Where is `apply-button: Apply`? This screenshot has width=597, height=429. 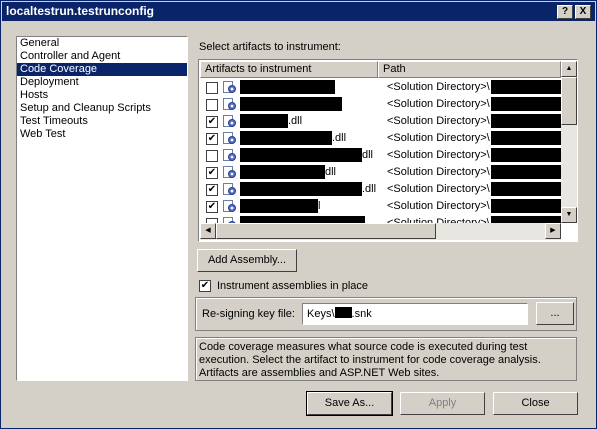 apply-button: Apply is located at coordinates (442, 403).